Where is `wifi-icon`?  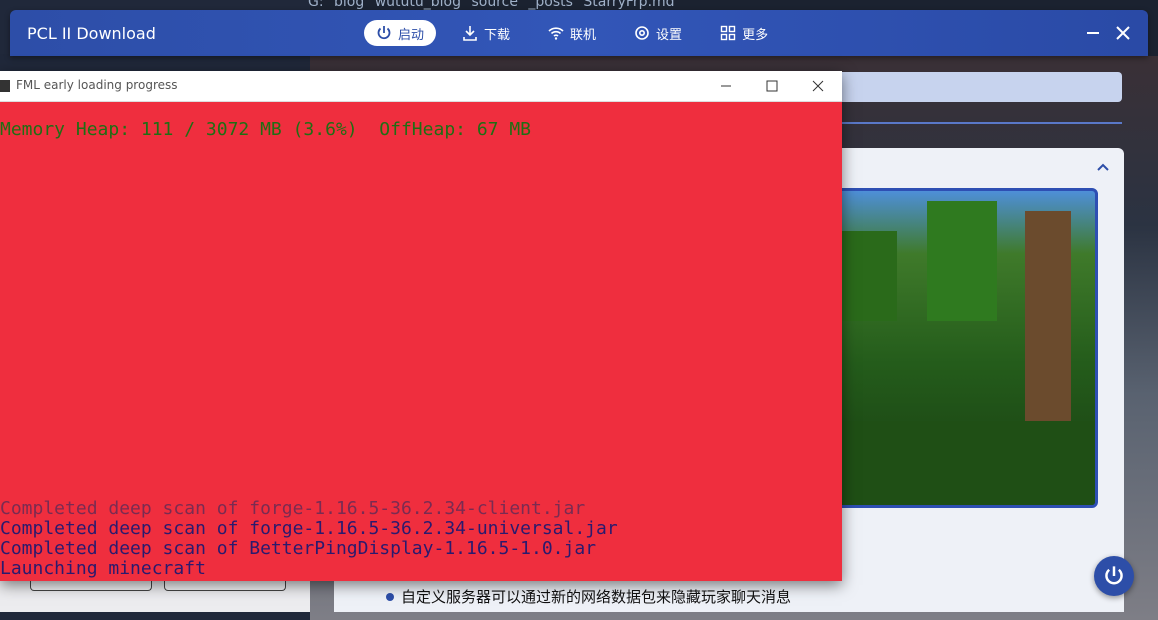
wifi-icon is located at coordinates (556, 33).